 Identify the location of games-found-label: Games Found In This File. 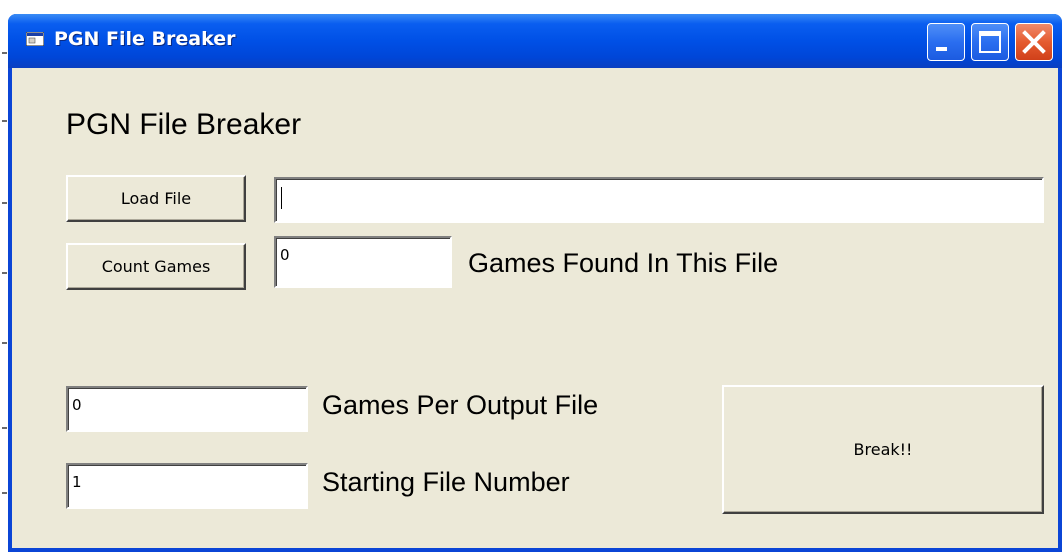
(623, 263).